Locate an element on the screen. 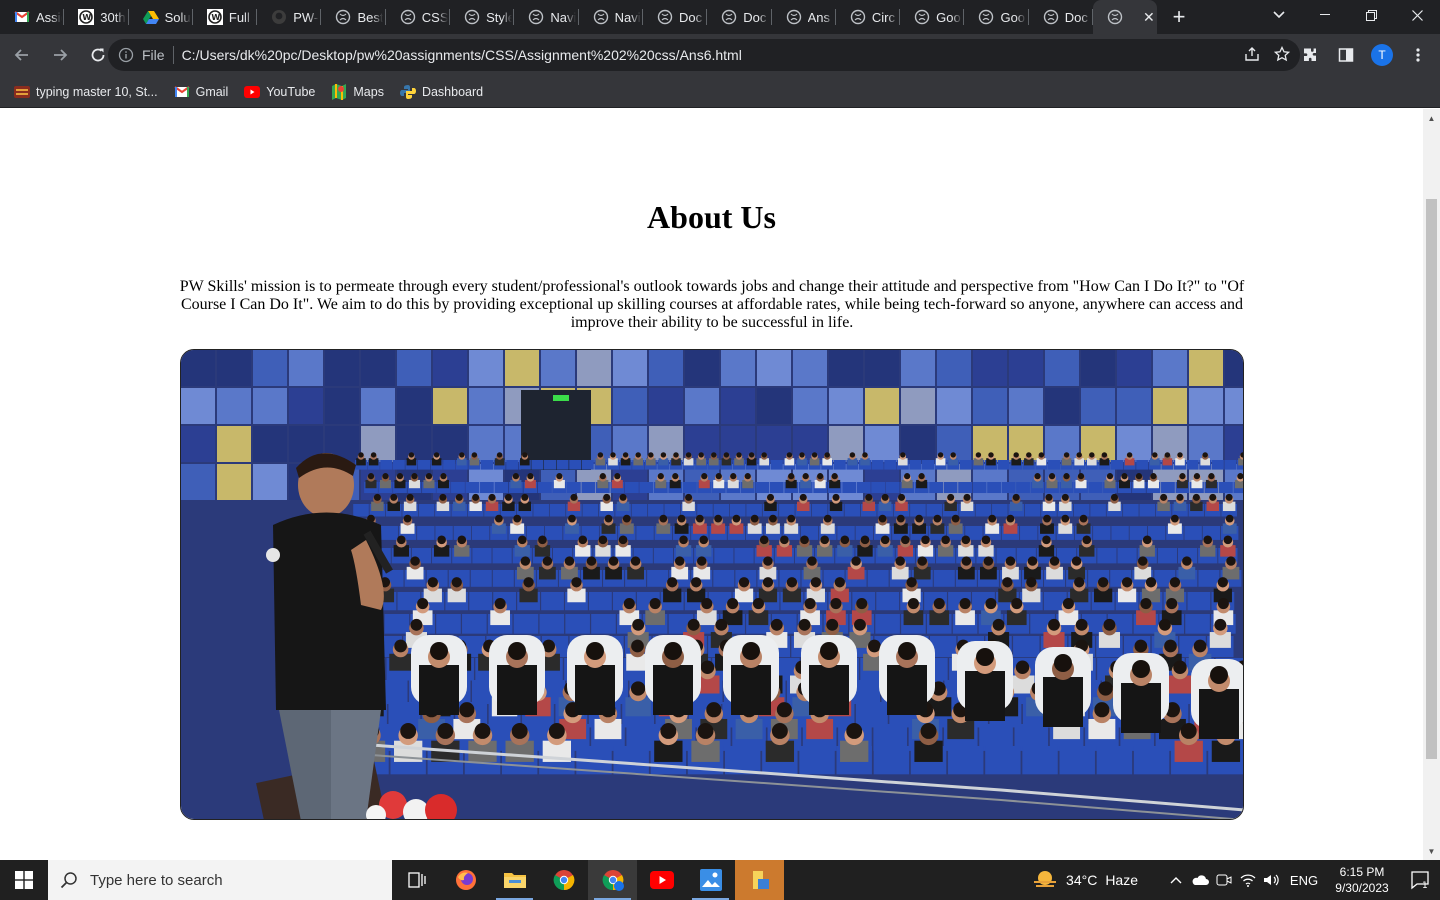 This screenshot has width=1440, height=900. restore-icon is located at coordinates (1371, 15).